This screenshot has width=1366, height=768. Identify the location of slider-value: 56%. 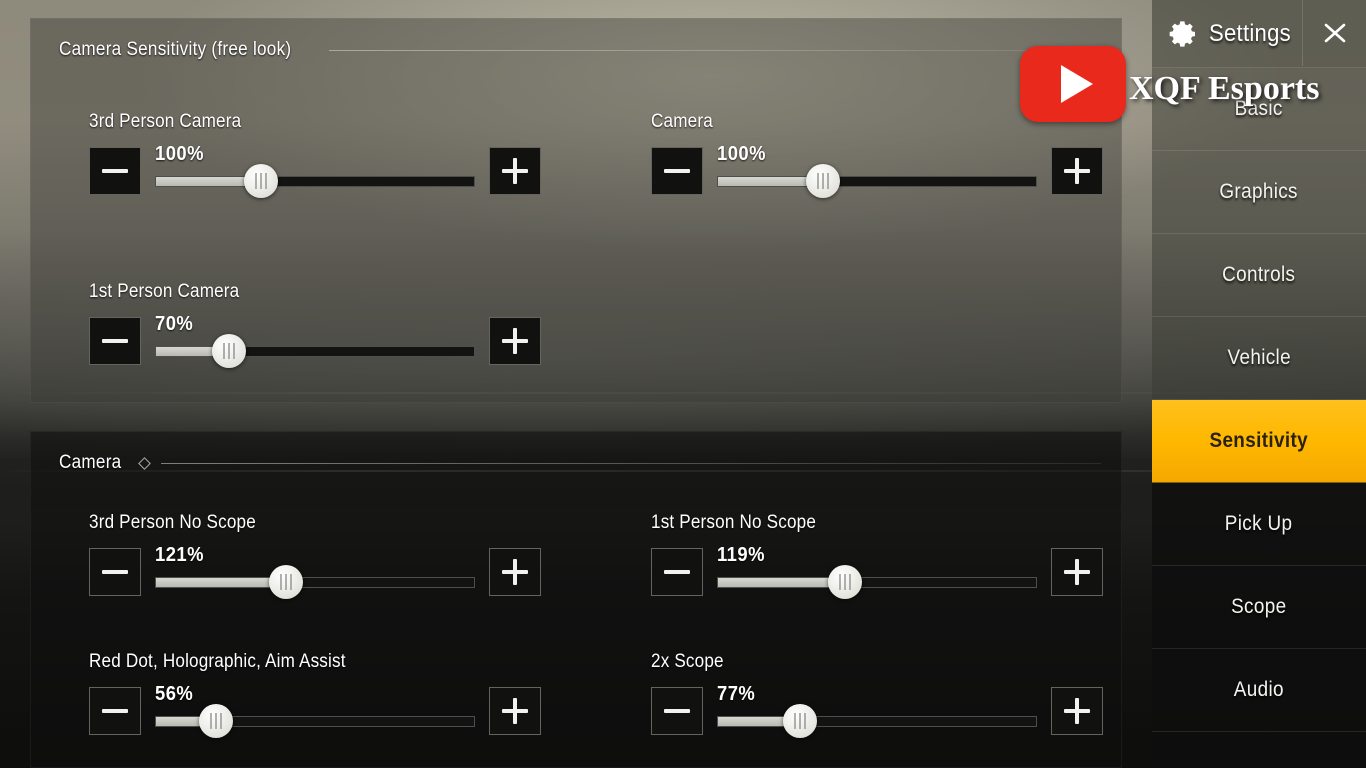
(174, 694).